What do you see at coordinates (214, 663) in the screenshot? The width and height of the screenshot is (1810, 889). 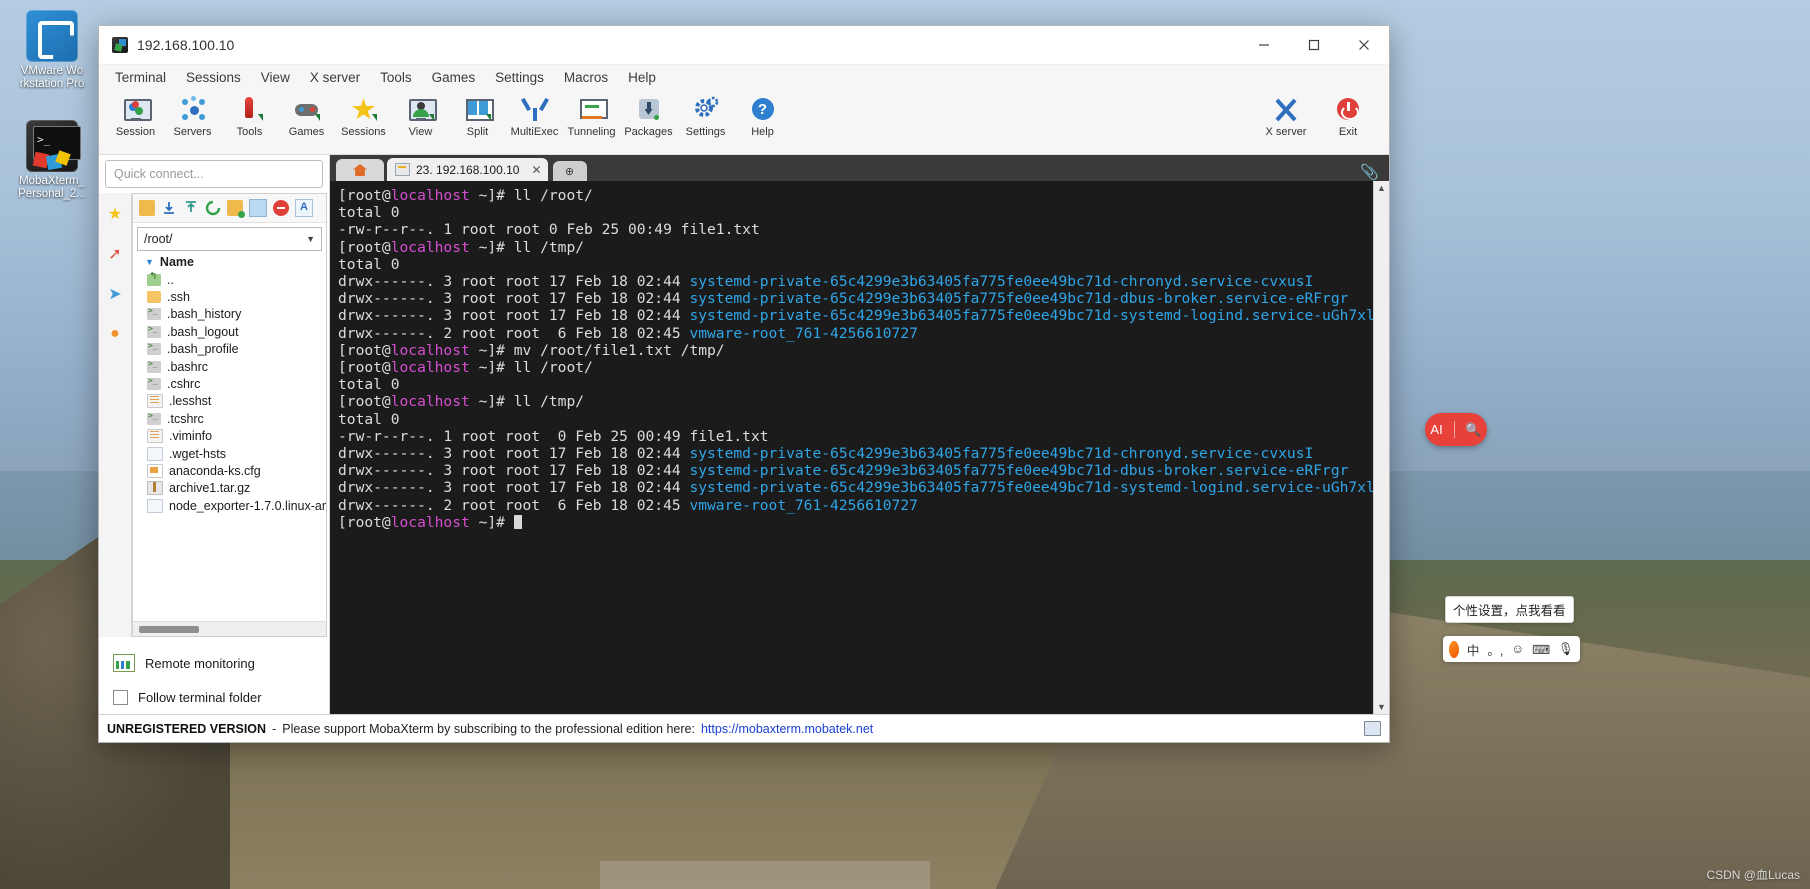 I see `remote-monitoring-button: Remote monitoring` at bounding box center [214, 663].